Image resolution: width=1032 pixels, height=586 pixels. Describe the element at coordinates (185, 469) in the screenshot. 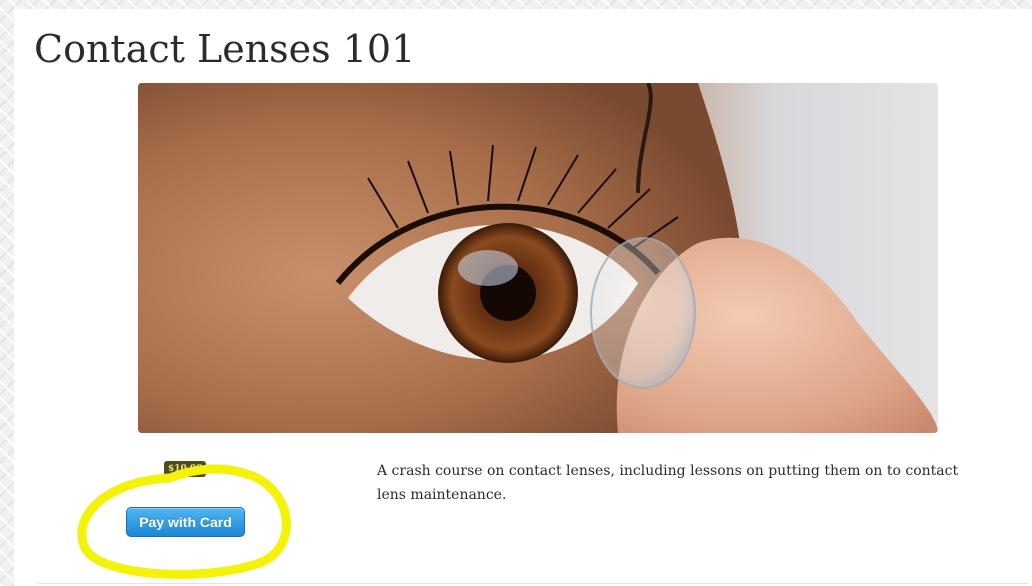

I see `price-badge: $10.00` at that location.